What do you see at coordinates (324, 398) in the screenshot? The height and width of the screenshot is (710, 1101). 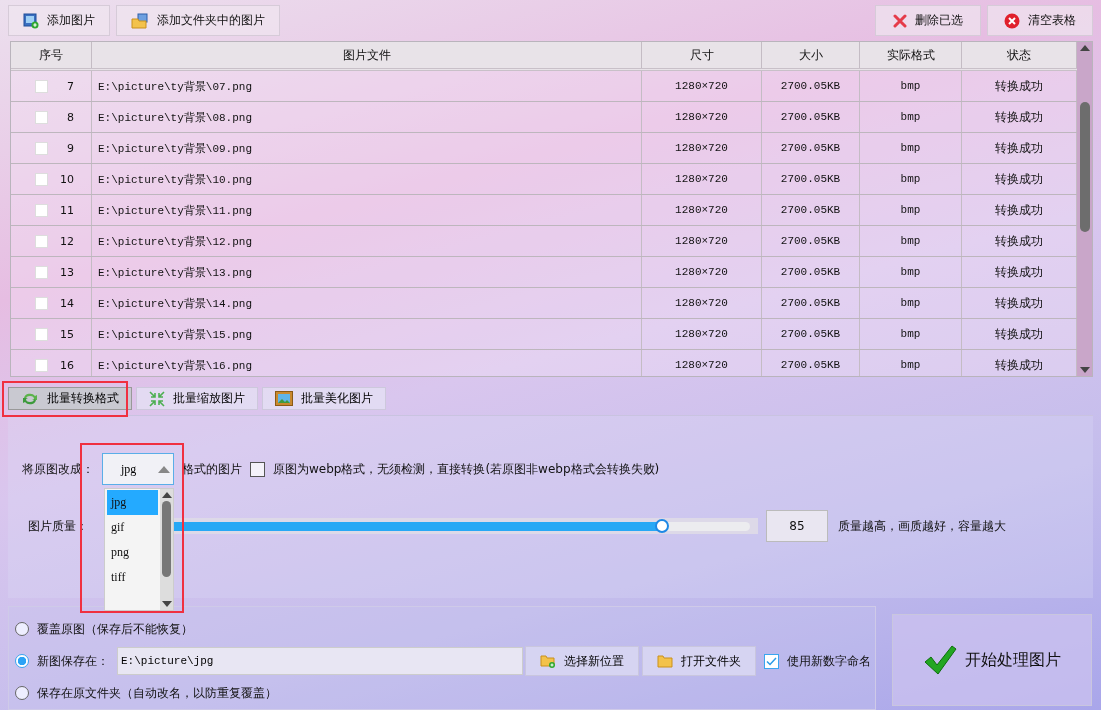 I see `tab: 批量美化图片` at bounding box center [324, 398].